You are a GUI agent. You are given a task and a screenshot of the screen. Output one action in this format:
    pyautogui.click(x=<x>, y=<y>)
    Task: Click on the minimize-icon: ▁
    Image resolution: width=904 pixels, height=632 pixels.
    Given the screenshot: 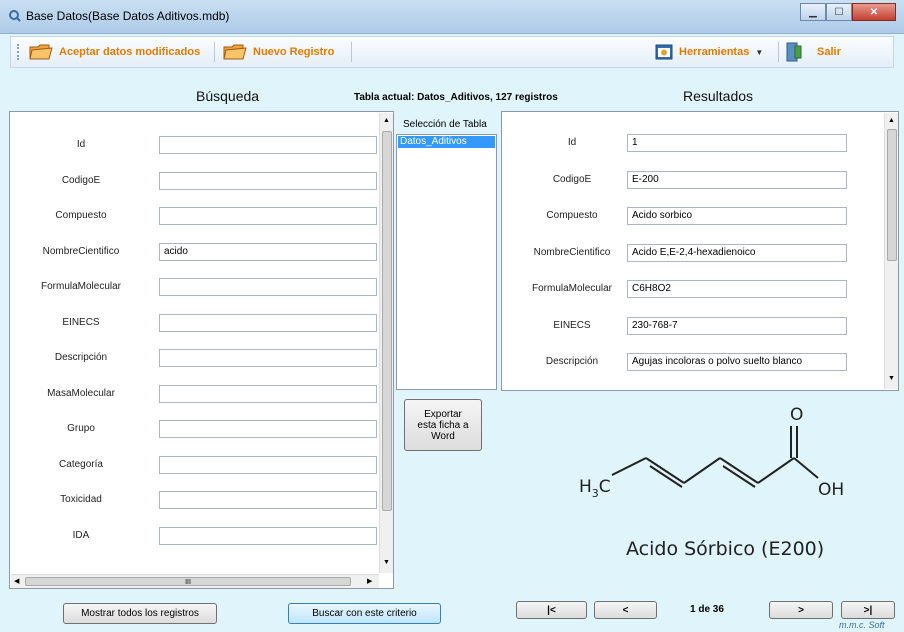 What is the action you would take?
    pyautogui.click(x=813, y=12)
    